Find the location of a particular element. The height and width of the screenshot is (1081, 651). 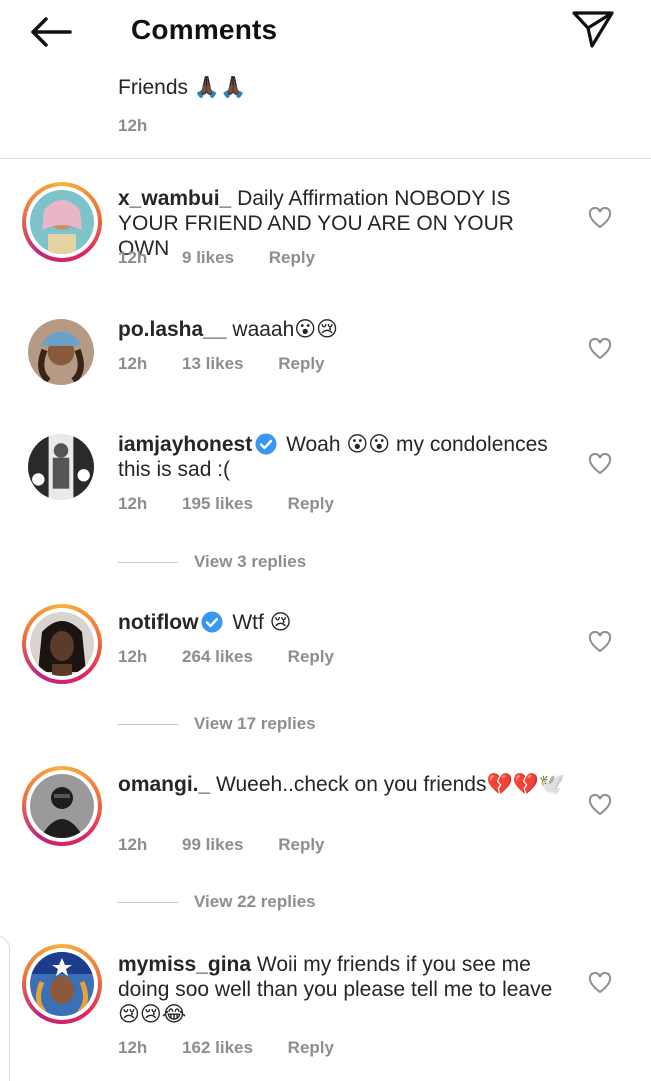

caption-text: Friends 🙏🏿🙏🏿 is located at coordinates (182, 87).